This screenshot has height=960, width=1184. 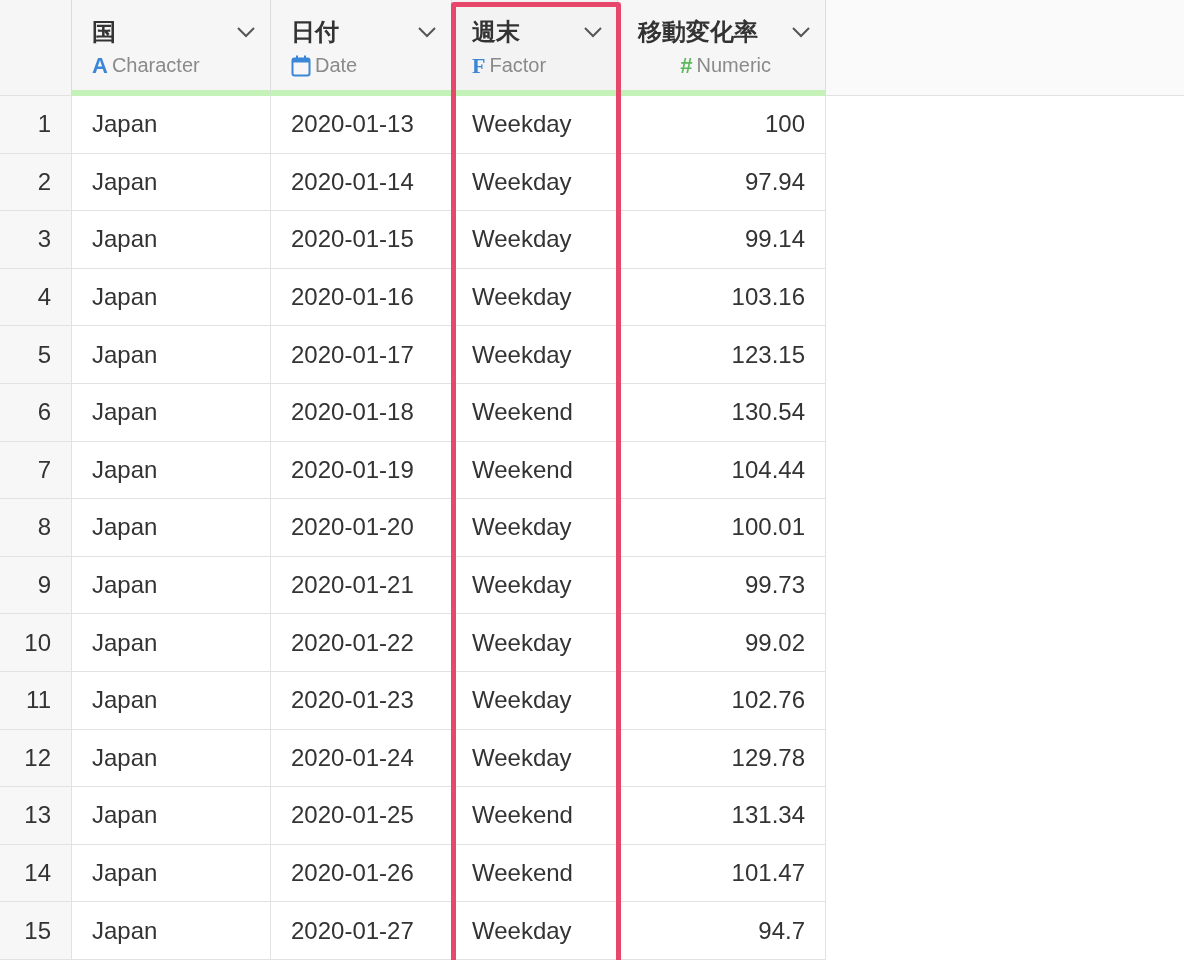 I want to click on row-number: 7, so click(x=36, y=470).